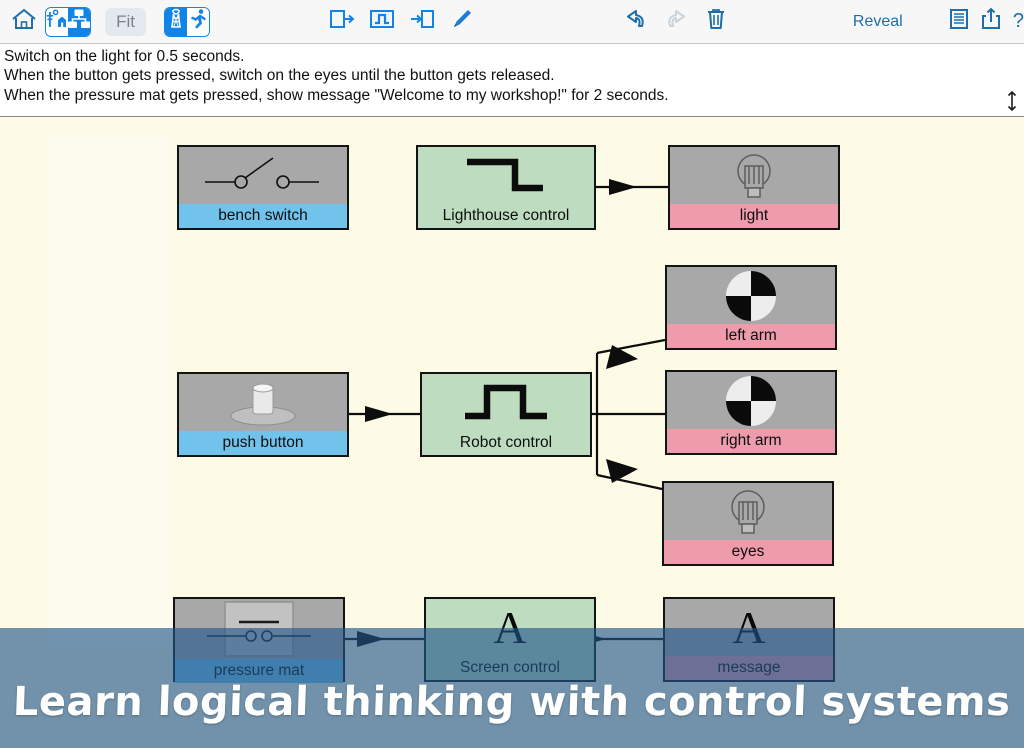 This screenshot has height=748, width=1024. I want to click on home-icon, so click(24, 21).